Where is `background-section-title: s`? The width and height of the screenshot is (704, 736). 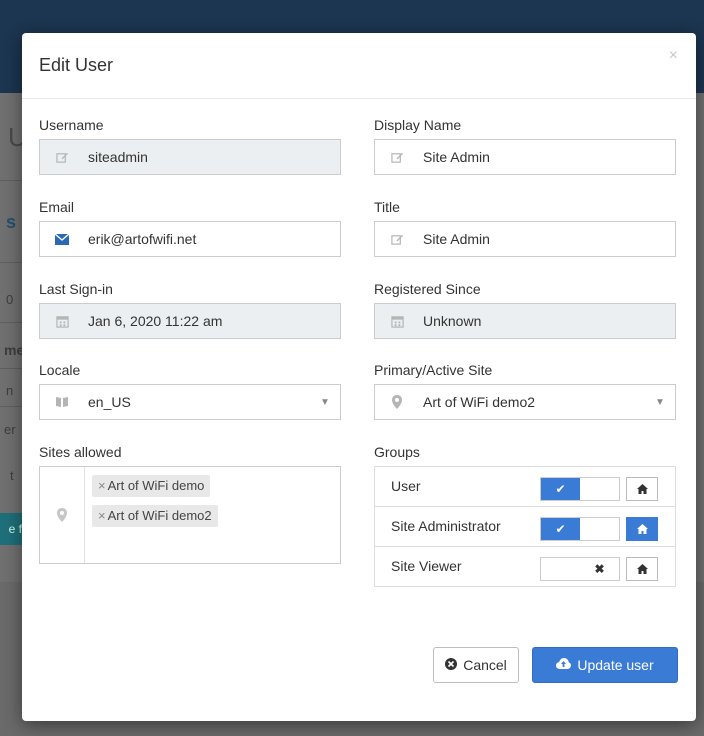 background-section-title: s is located at coordinates (11, 222).